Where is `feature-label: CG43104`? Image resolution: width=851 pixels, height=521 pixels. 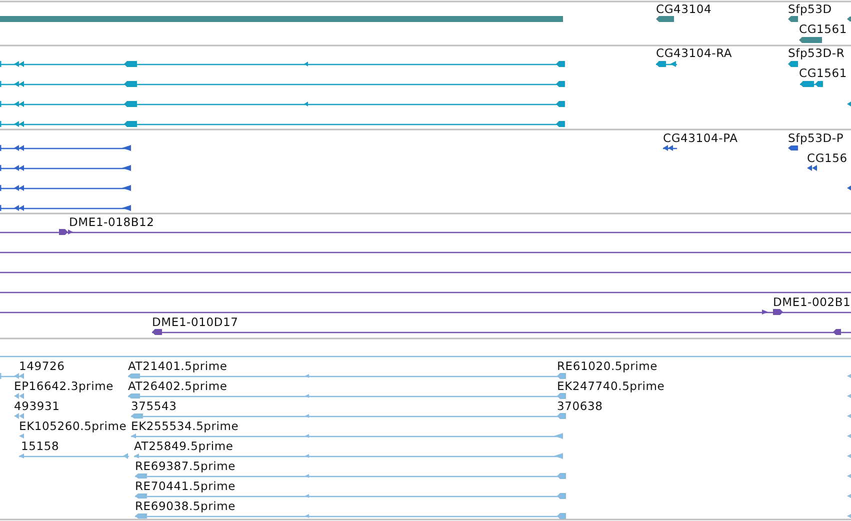 feature-label: CG43104 is located at coordinates (684, 9).